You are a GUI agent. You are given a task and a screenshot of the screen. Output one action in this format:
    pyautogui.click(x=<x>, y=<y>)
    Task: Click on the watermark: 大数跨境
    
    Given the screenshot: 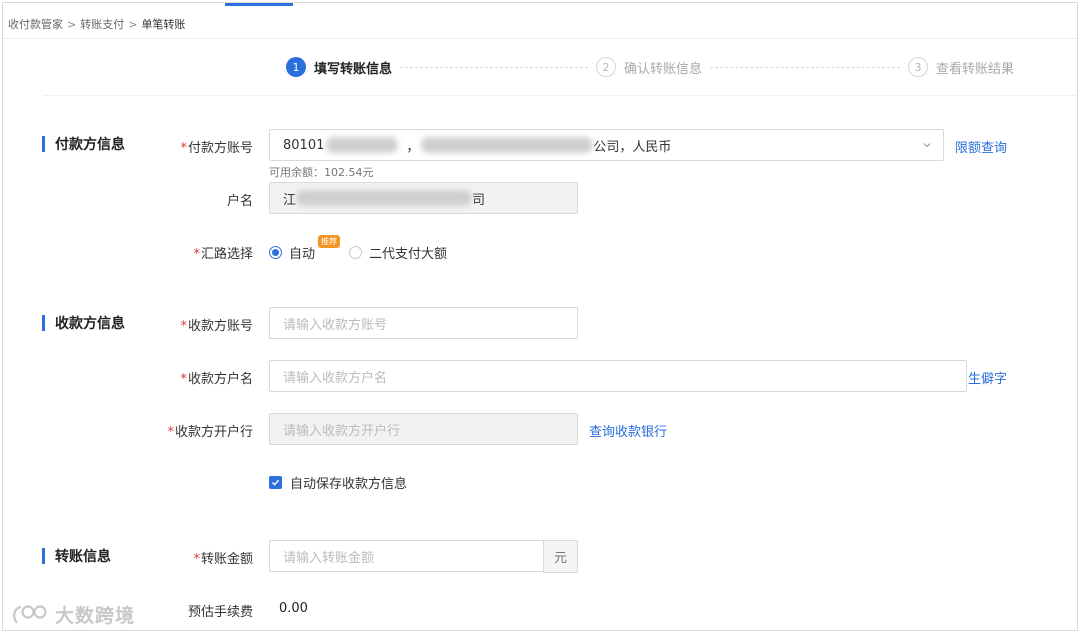 What is the action you would take?
    pyautogui.click(x=73, y=614)
    